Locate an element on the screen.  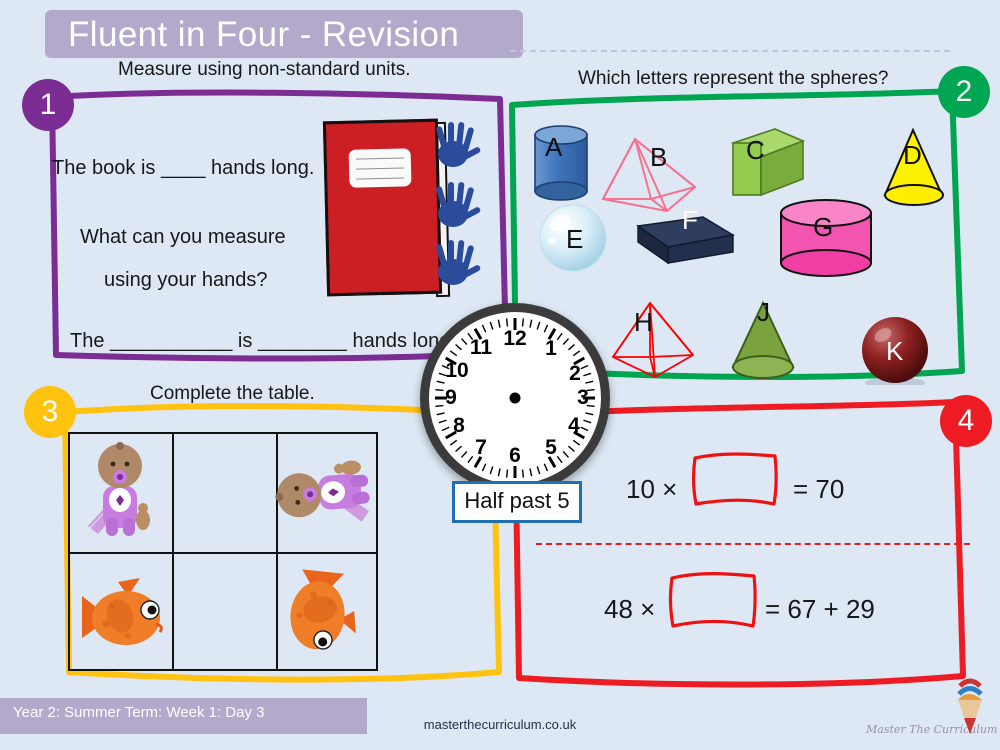
panel-4-number-badge: 4 is located at coordinates (966, 421).